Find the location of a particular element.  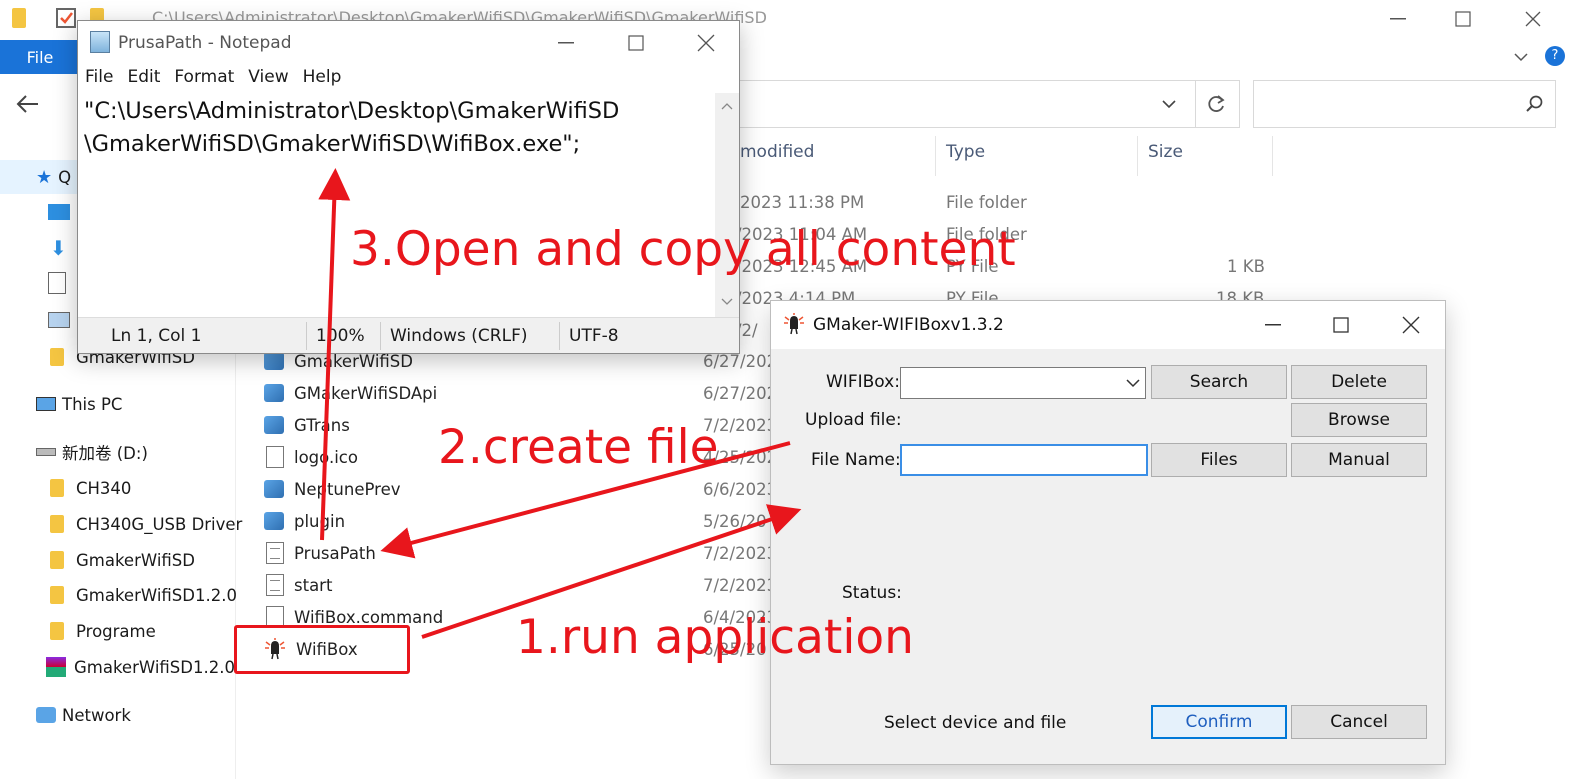

annotation-step2: 2.create file is located at coordinates (578, 447).